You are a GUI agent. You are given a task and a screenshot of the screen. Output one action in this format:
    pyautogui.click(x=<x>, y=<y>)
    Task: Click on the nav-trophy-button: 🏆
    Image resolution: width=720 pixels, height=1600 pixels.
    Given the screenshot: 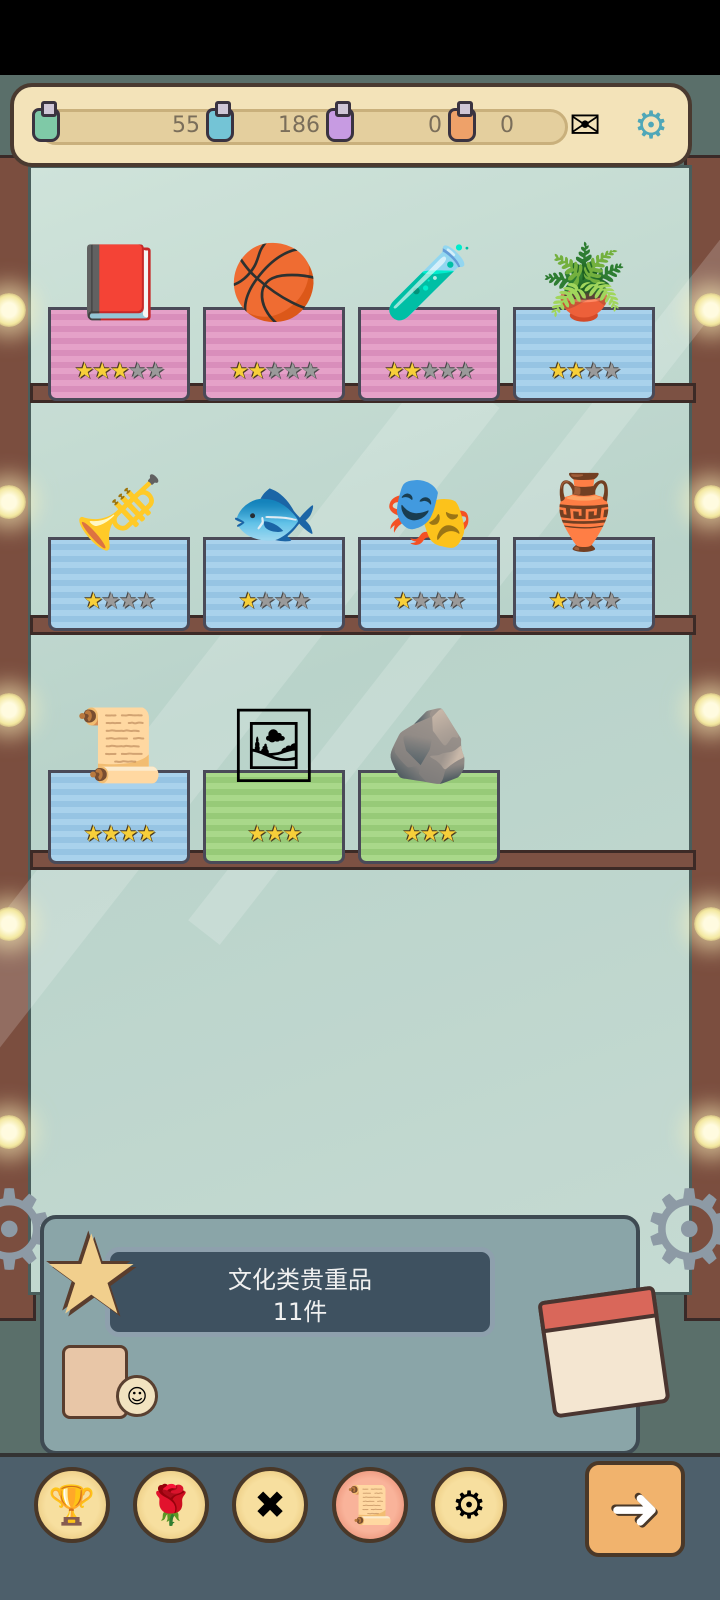 What is the action you would take?
    pyautogui.click(x=72, y=1505)
    